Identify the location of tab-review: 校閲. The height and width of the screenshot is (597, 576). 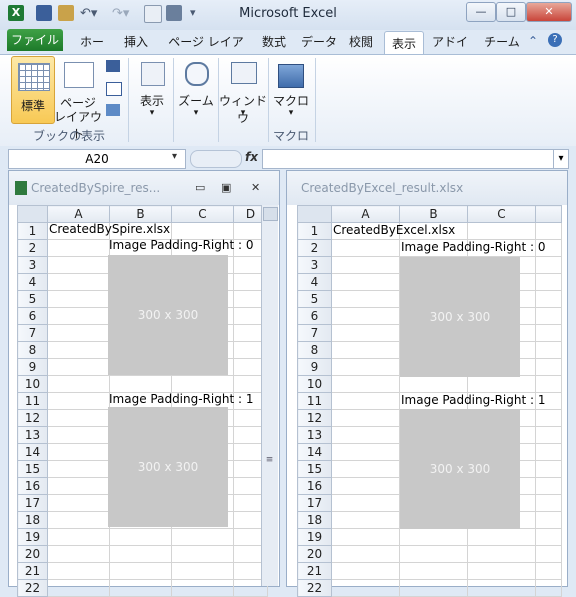
(361, 42).